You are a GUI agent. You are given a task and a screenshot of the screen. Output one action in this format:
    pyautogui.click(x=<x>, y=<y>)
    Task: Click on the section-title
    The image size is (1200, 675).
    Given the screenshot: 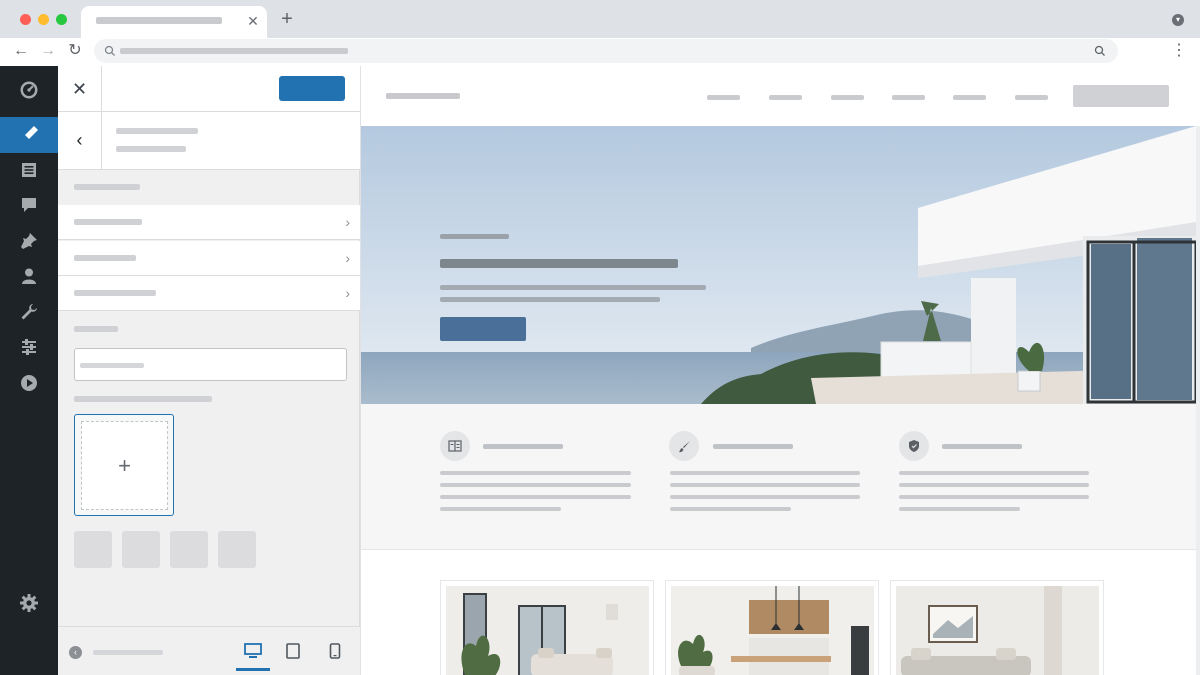 What is the action you would take?
    pyautogui.click(x=151, y=149)
    